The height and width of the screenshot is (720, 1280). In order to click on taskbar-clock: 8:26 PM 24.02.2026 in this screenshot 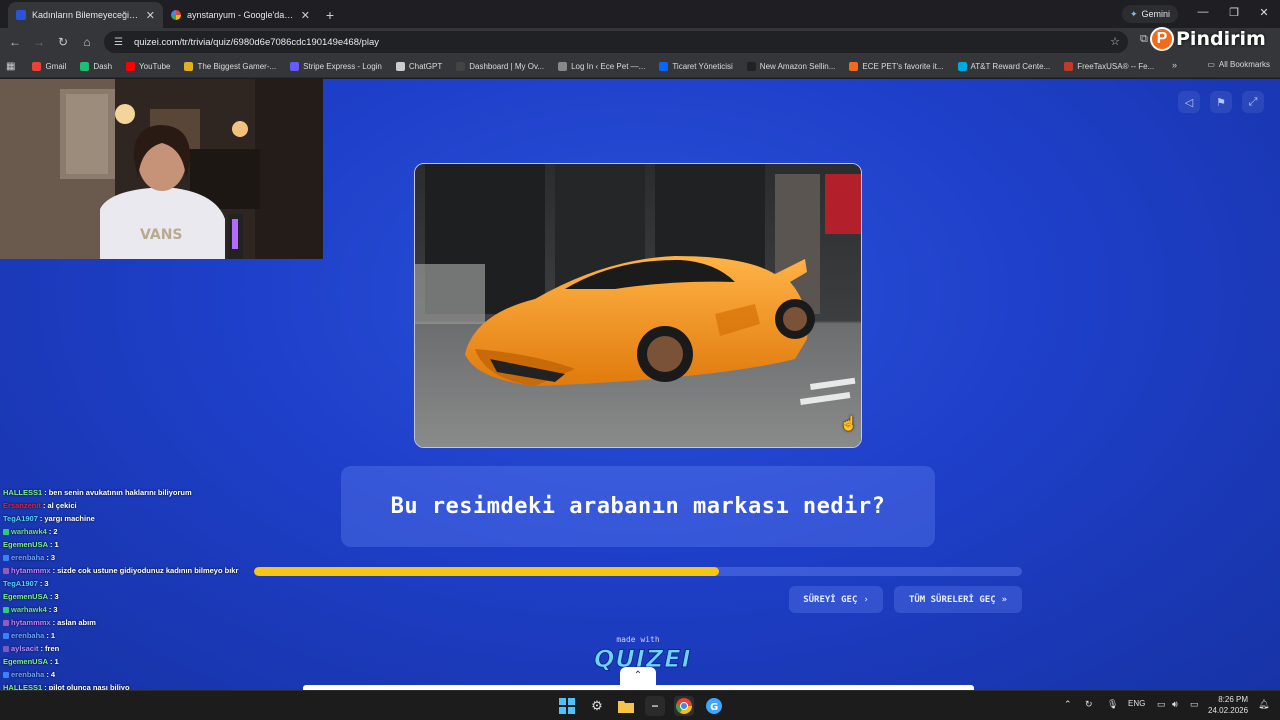, I will do `click(1228, 705)`.